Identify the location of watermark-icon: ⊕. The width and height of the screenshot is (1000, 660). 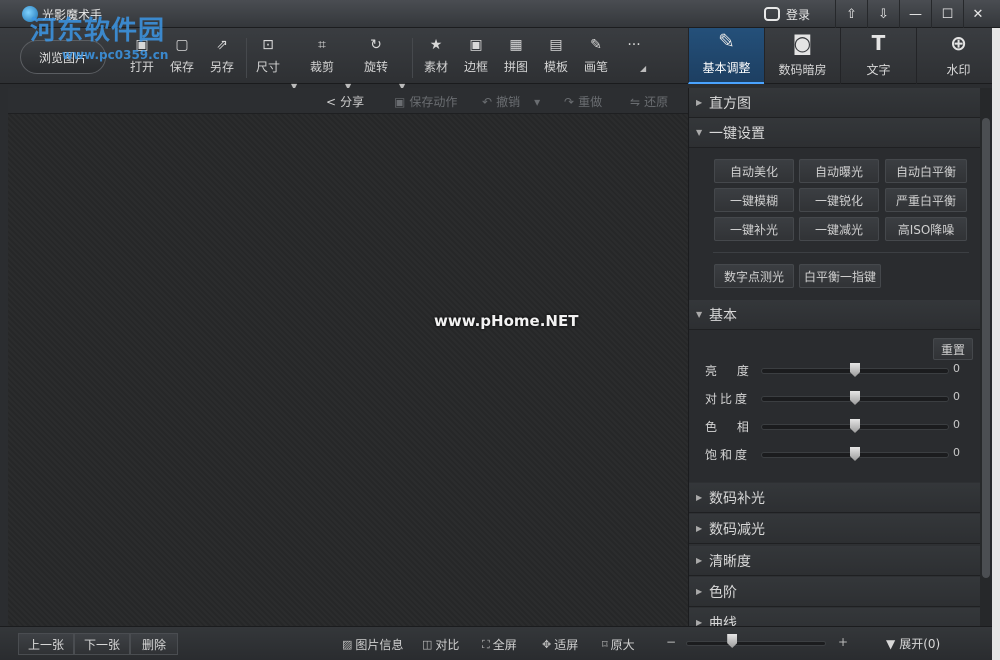
(958, 43).